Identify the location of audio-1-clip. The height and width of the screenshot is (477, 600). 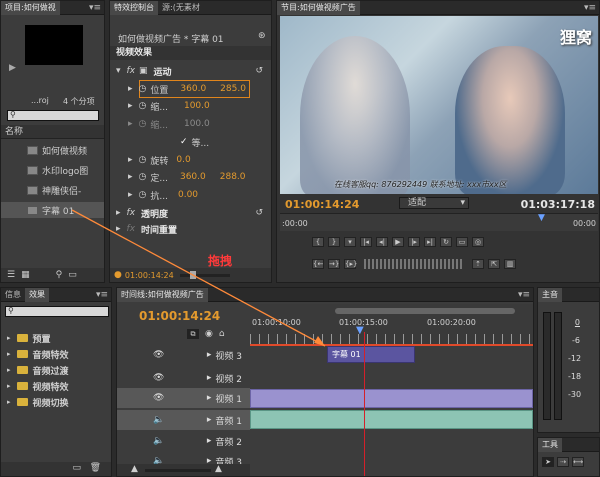
(391, 419).